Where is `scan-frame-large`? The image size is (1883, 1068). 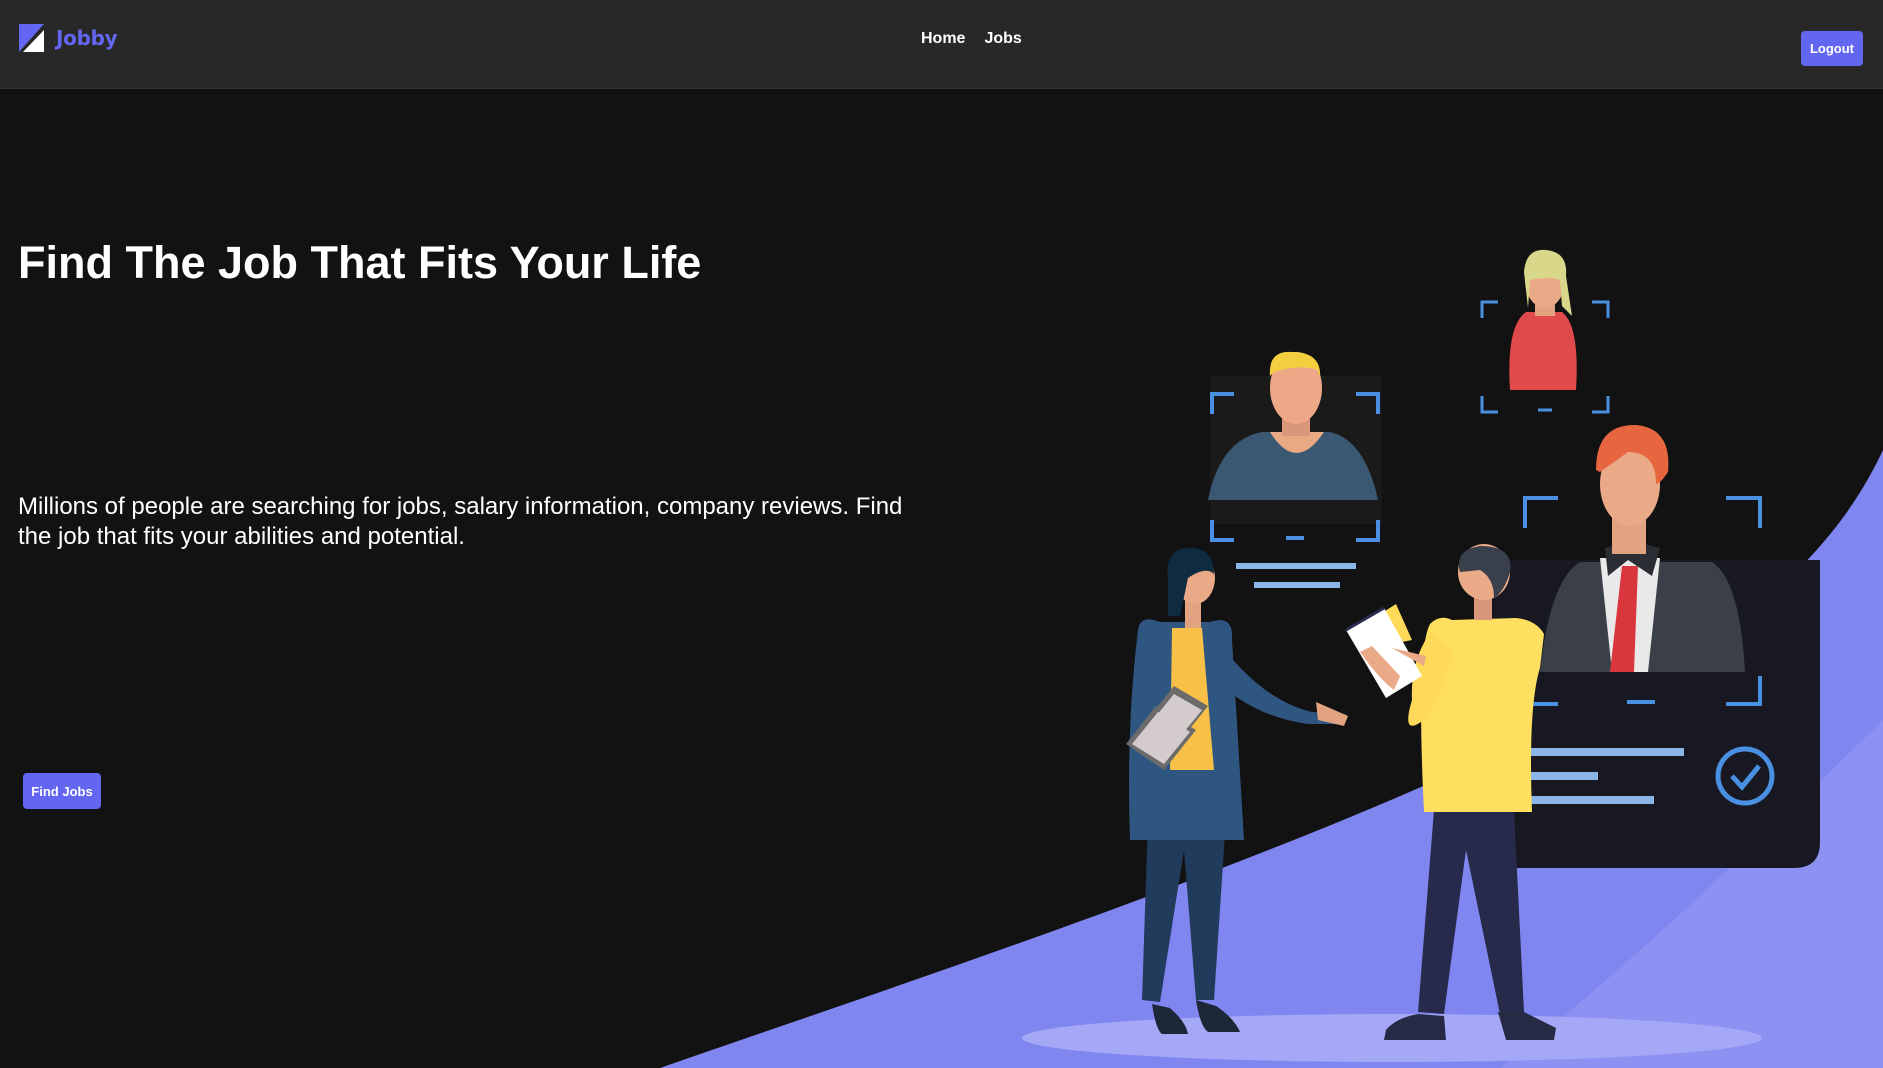 scan-frame-large is located at coordinates (1642, 601).